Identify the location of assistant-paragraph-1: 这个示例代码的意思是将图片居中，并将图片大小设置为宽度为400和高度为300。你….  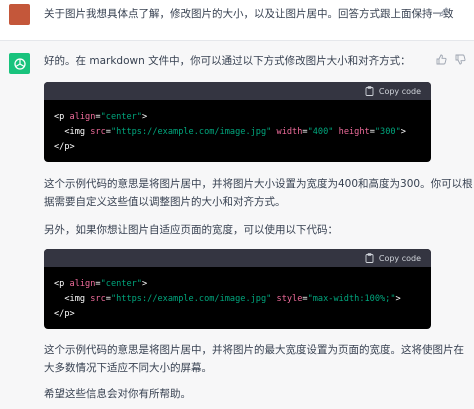
(258, 193).